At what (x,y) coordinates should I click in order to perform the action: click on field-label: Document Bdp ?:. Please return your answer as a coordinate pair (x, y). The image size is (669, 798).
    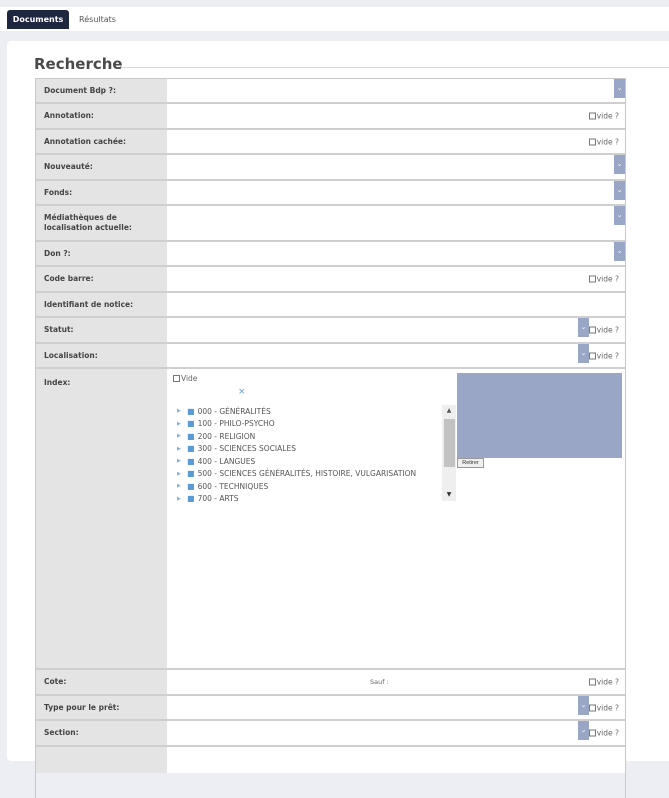
    Looking at the image, I should click on (101, 90).